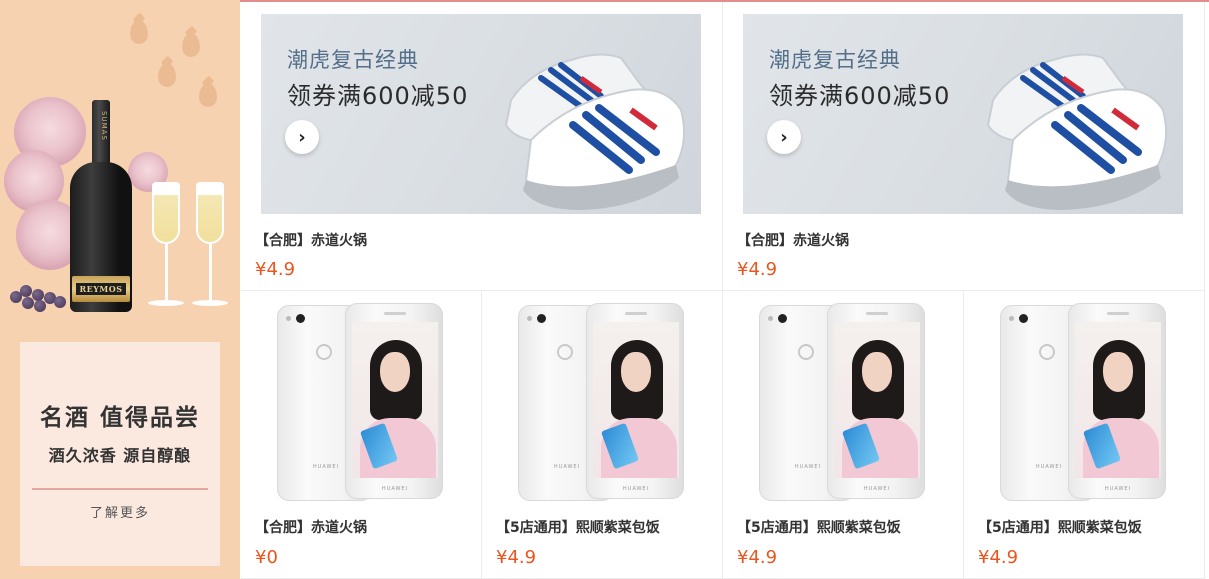  Describe the element at coordinates (119, 418) in the screenshot. I see `promo-title: 名酒 值得品尝` at that location.